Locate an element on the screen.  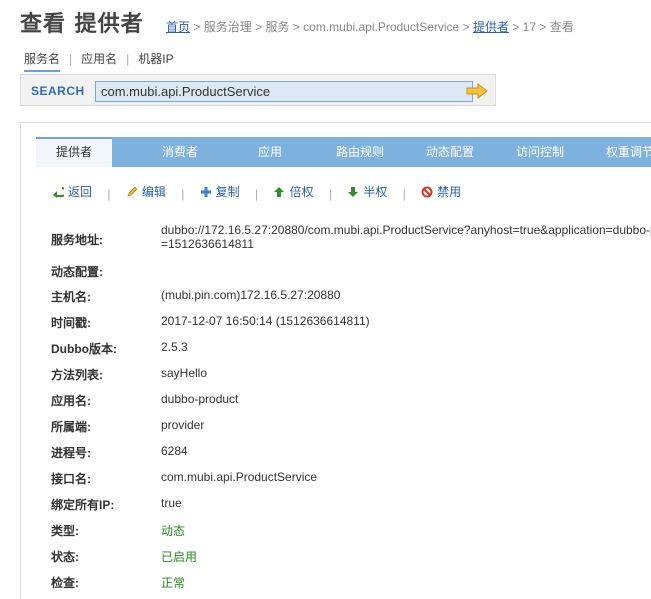
anyhost-value: true is located at coordinates (171, 503).